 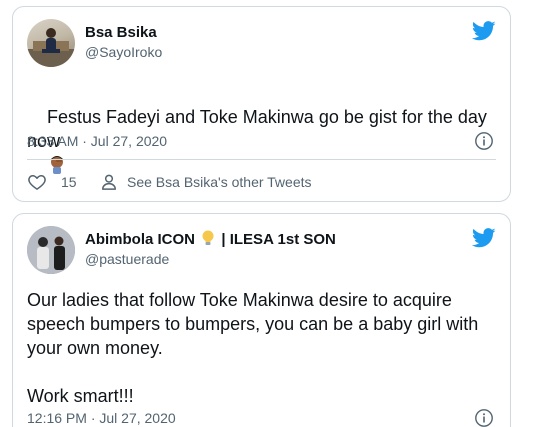 What do you see at coordinates (219, 182) in the screenshot?
I see `see-other-tweets-label: See Bsa Bsika's other Tweets` at bounding box center [219, 182].